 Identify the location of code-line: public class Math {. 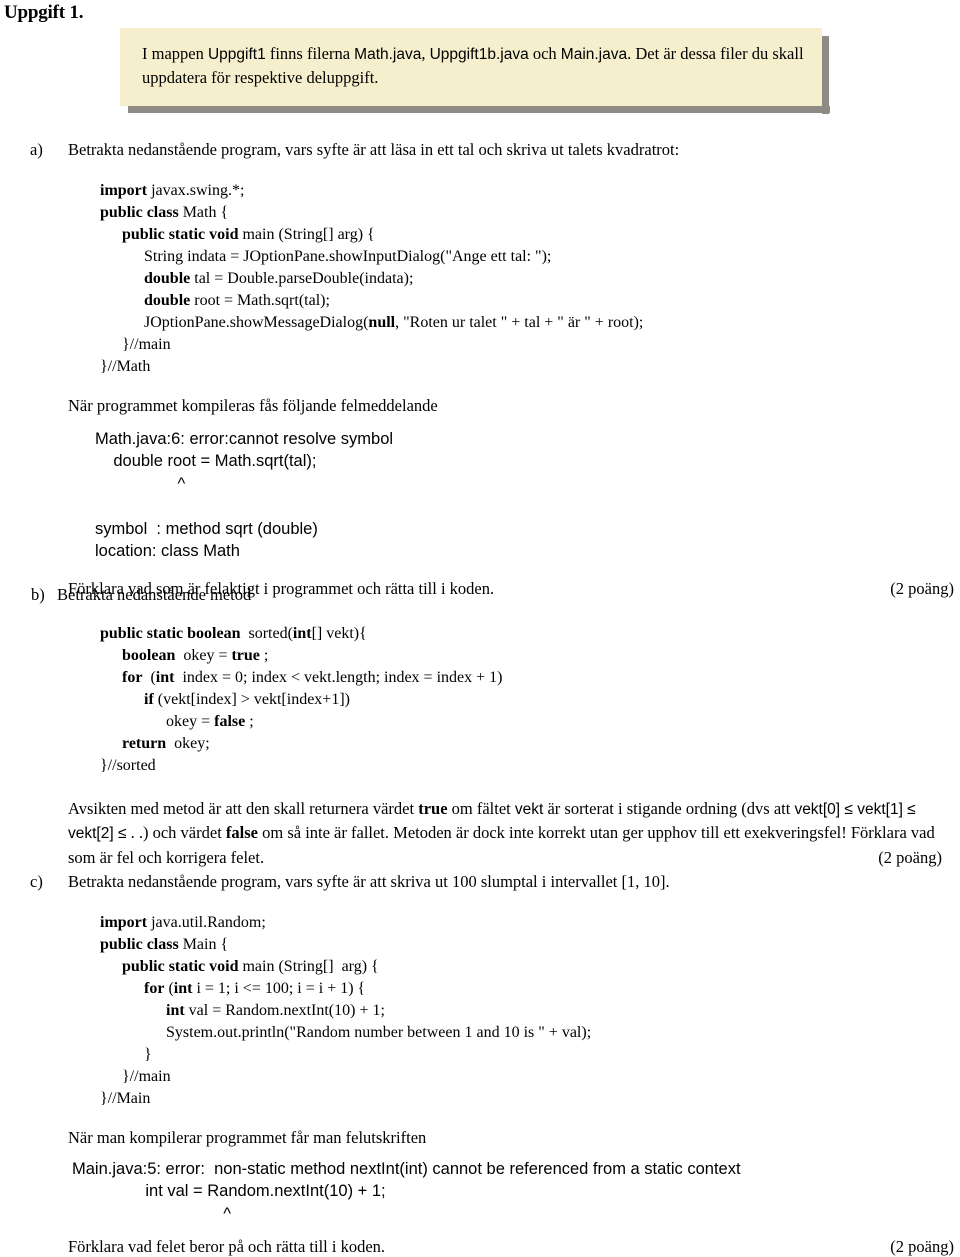
(530, 213).